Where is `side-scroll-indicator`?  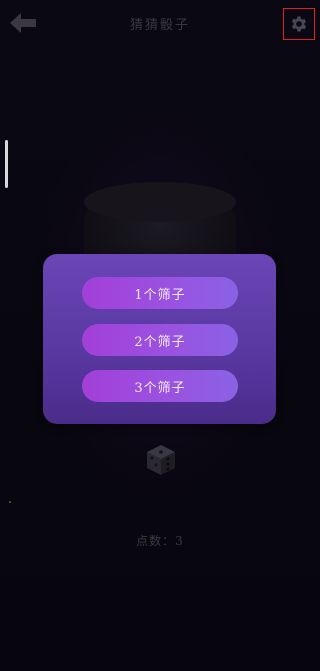
side-scroll-indicator is located at coordinates (6, 164).